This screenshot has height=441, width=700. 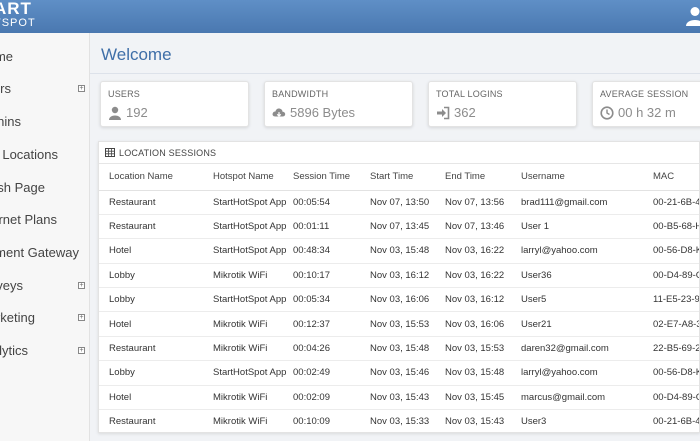 I want to click on sidebar-item-label: me, so click(x=6, y=56).